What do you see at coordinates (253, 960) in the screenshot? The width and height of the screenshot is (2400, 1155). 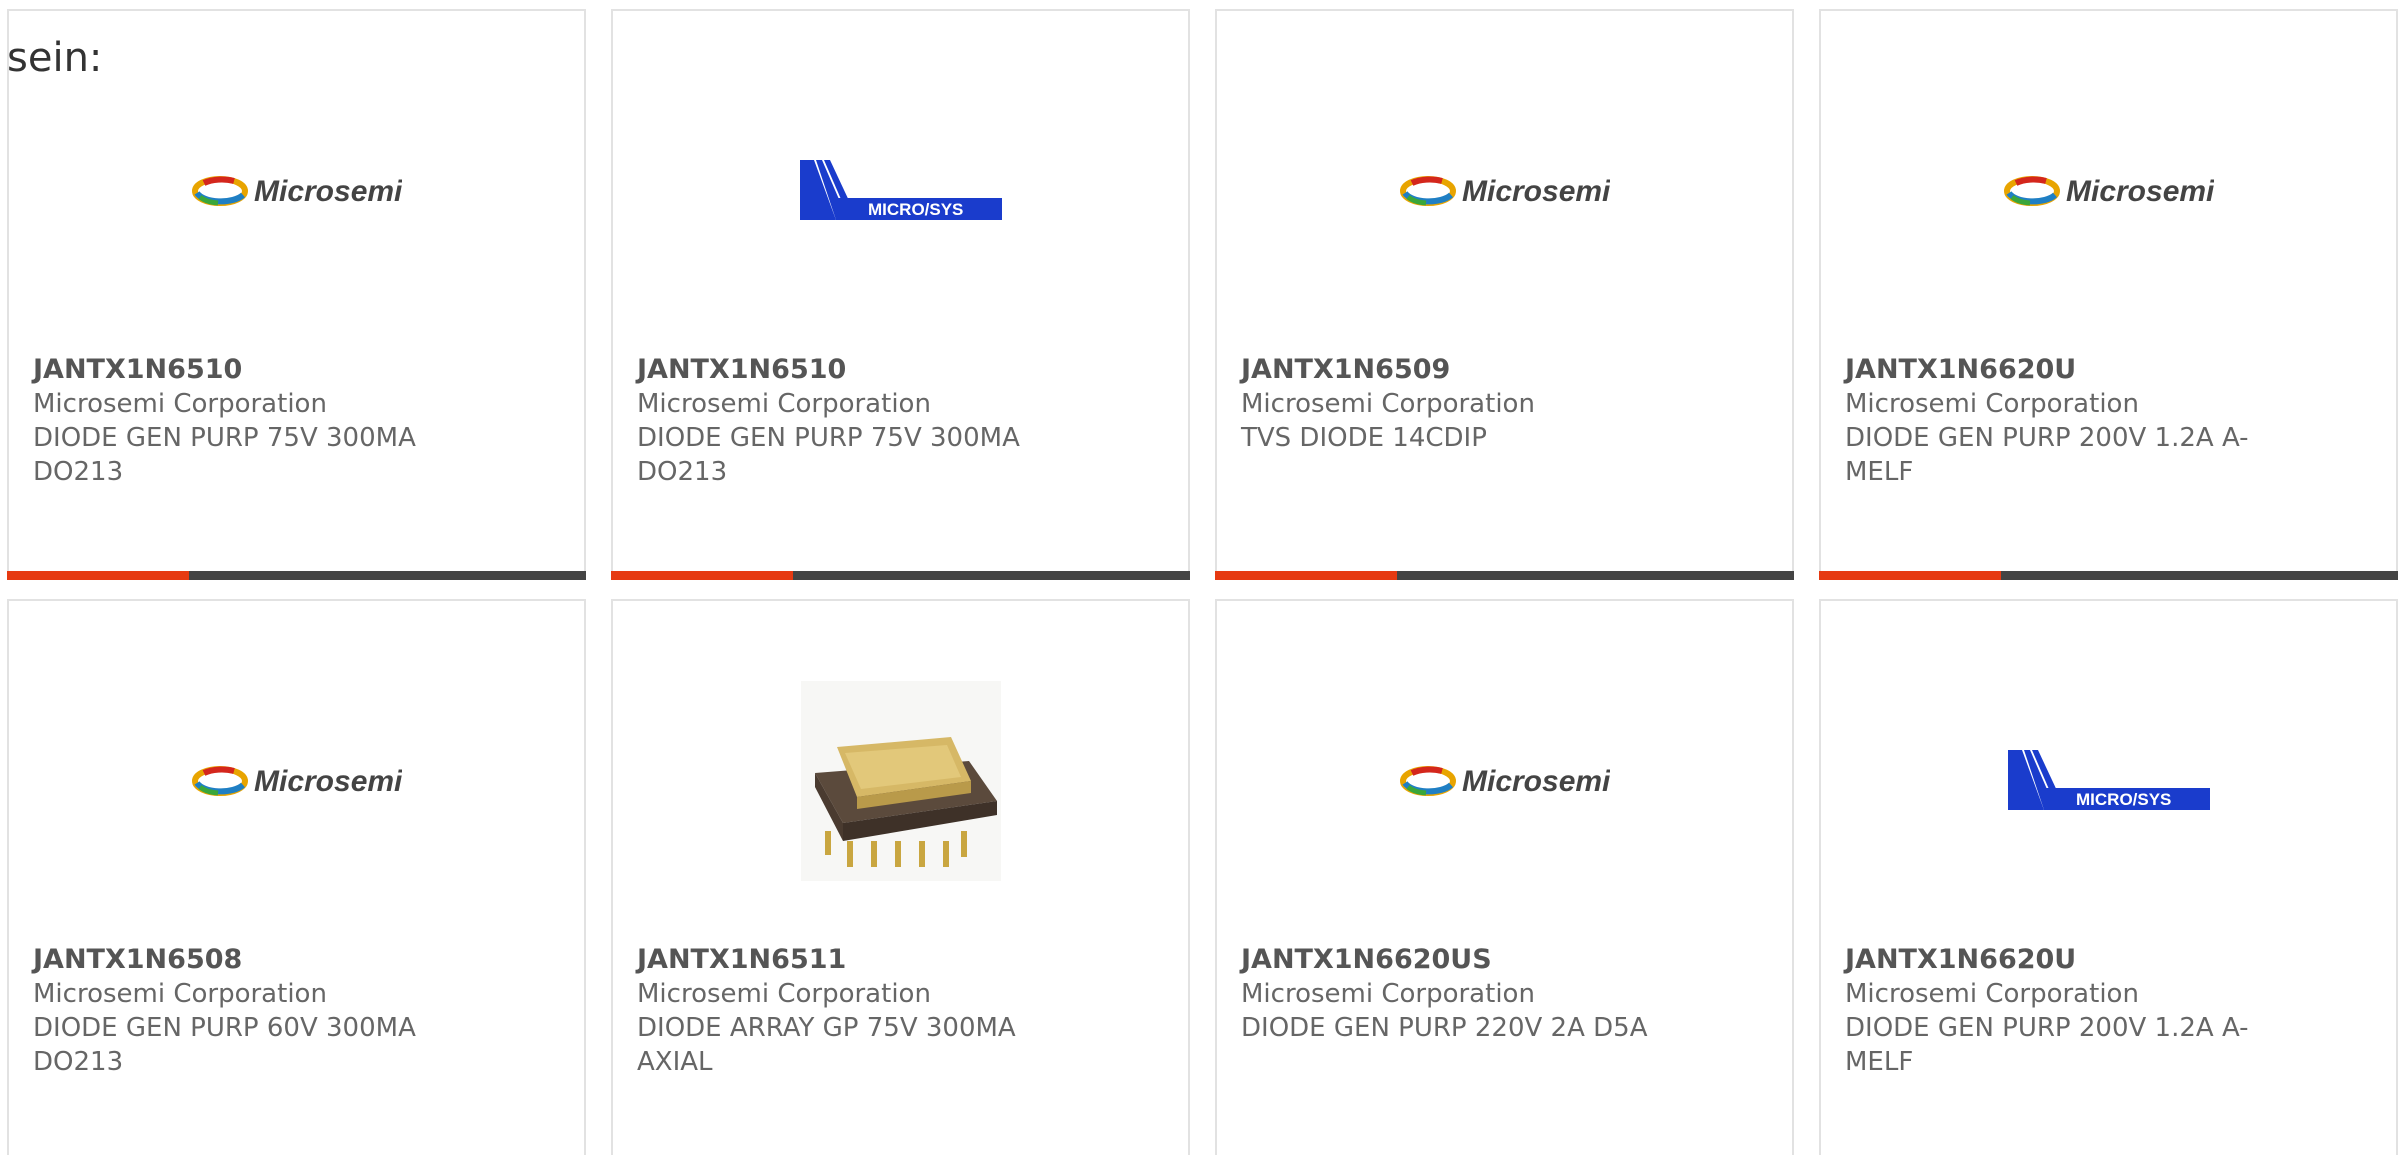 I see `part-number-link: JANTX1N6508` at bounding box center [253, 960].